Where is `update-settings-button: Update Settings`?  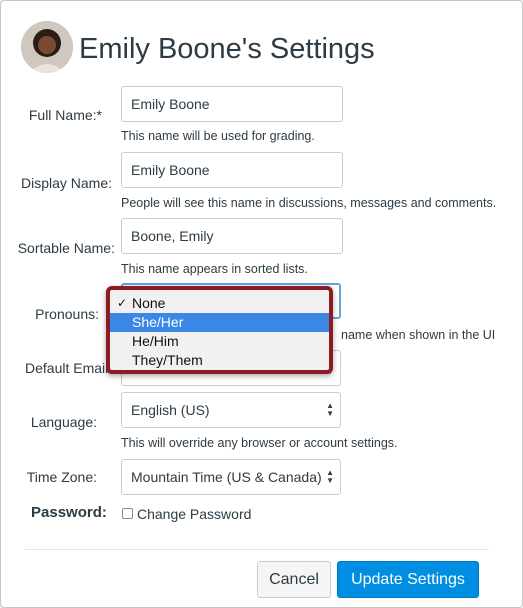
update-settings-button: Update Settings is located at coordinates (408, 579).